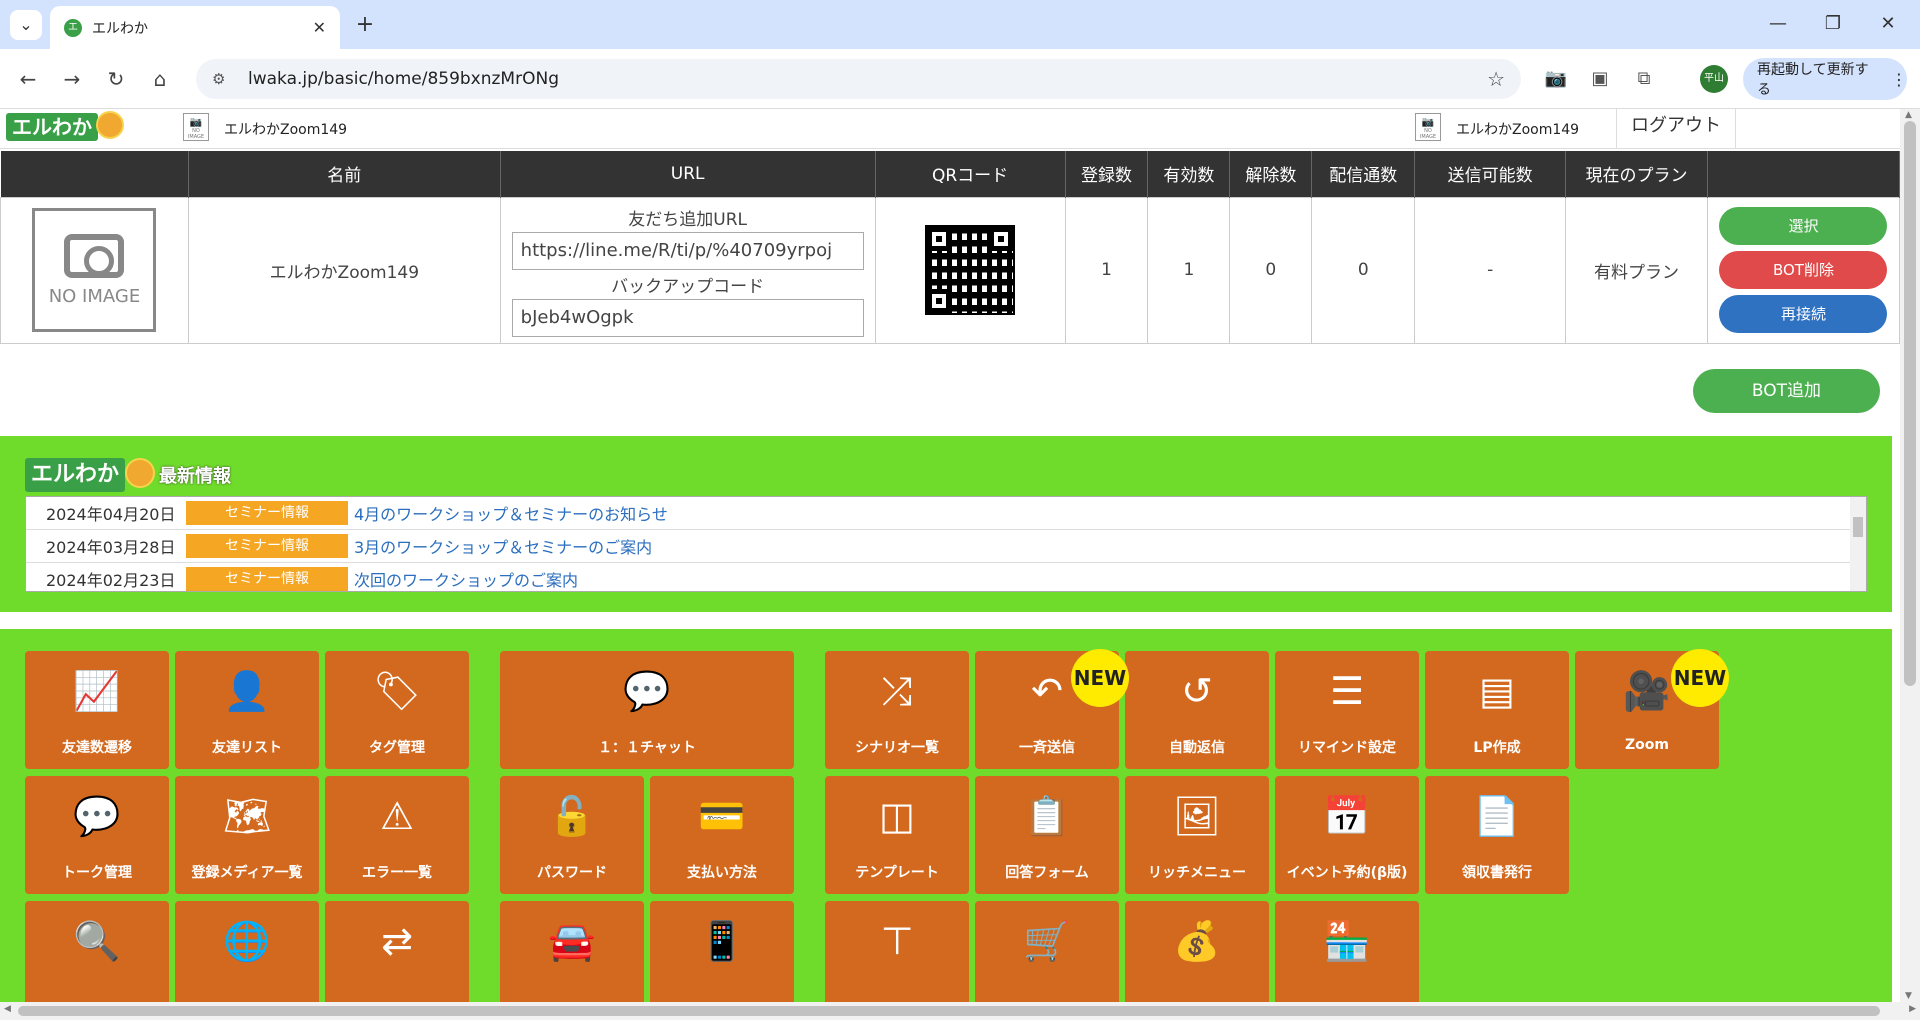  Describe the element at coordinates (687, 318) in the screenshot. I see `backup-code-field: bJeb4wOgpk` at that location.